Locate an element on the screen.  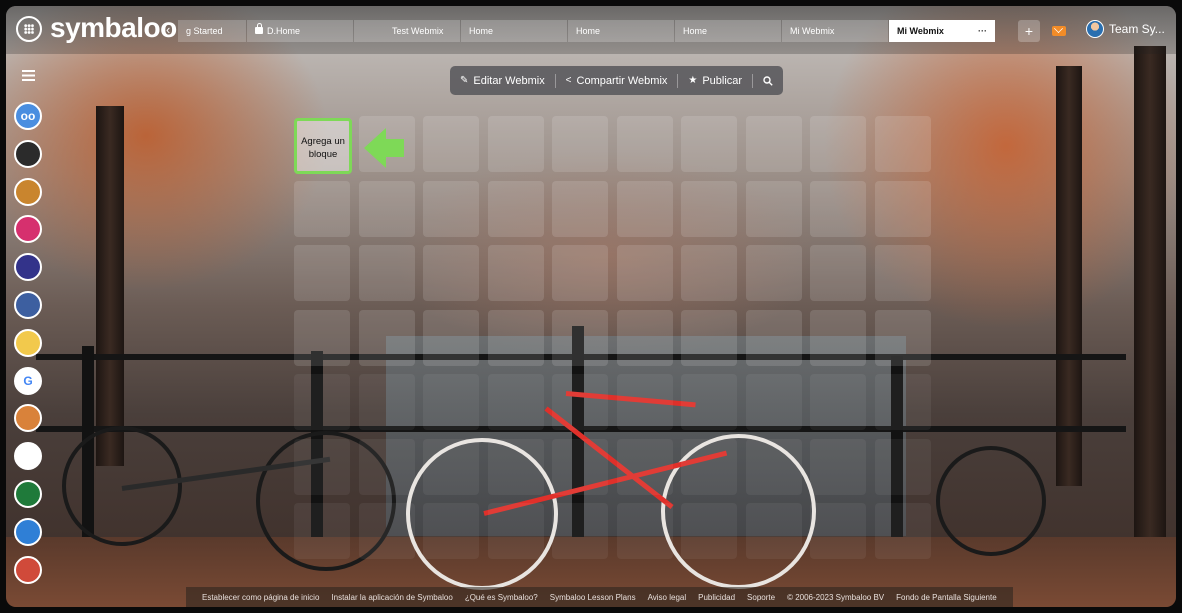
code-app-icon is located at coordinates (28, 494).